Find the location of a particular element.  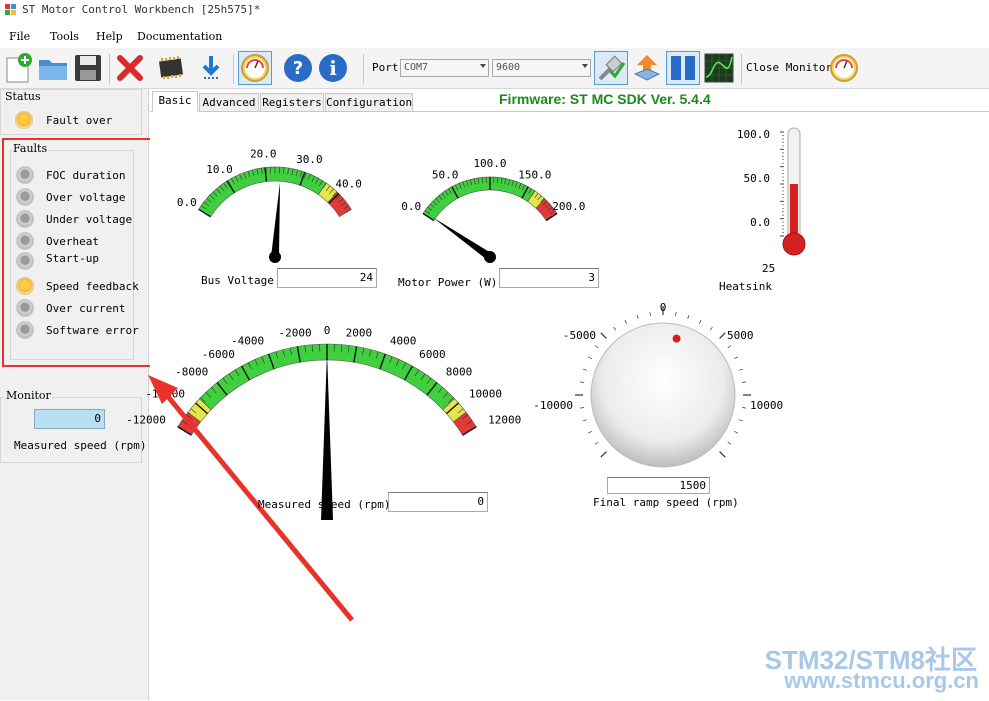

heatsink-label: Heatsink is located at coordinates (745, 286).